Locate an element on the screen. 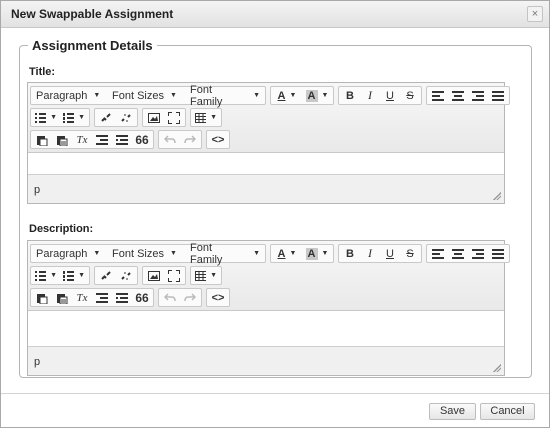 The width and height of the screenshot is (550, 428). title-label: Title: is located at coordinates (42, 72).